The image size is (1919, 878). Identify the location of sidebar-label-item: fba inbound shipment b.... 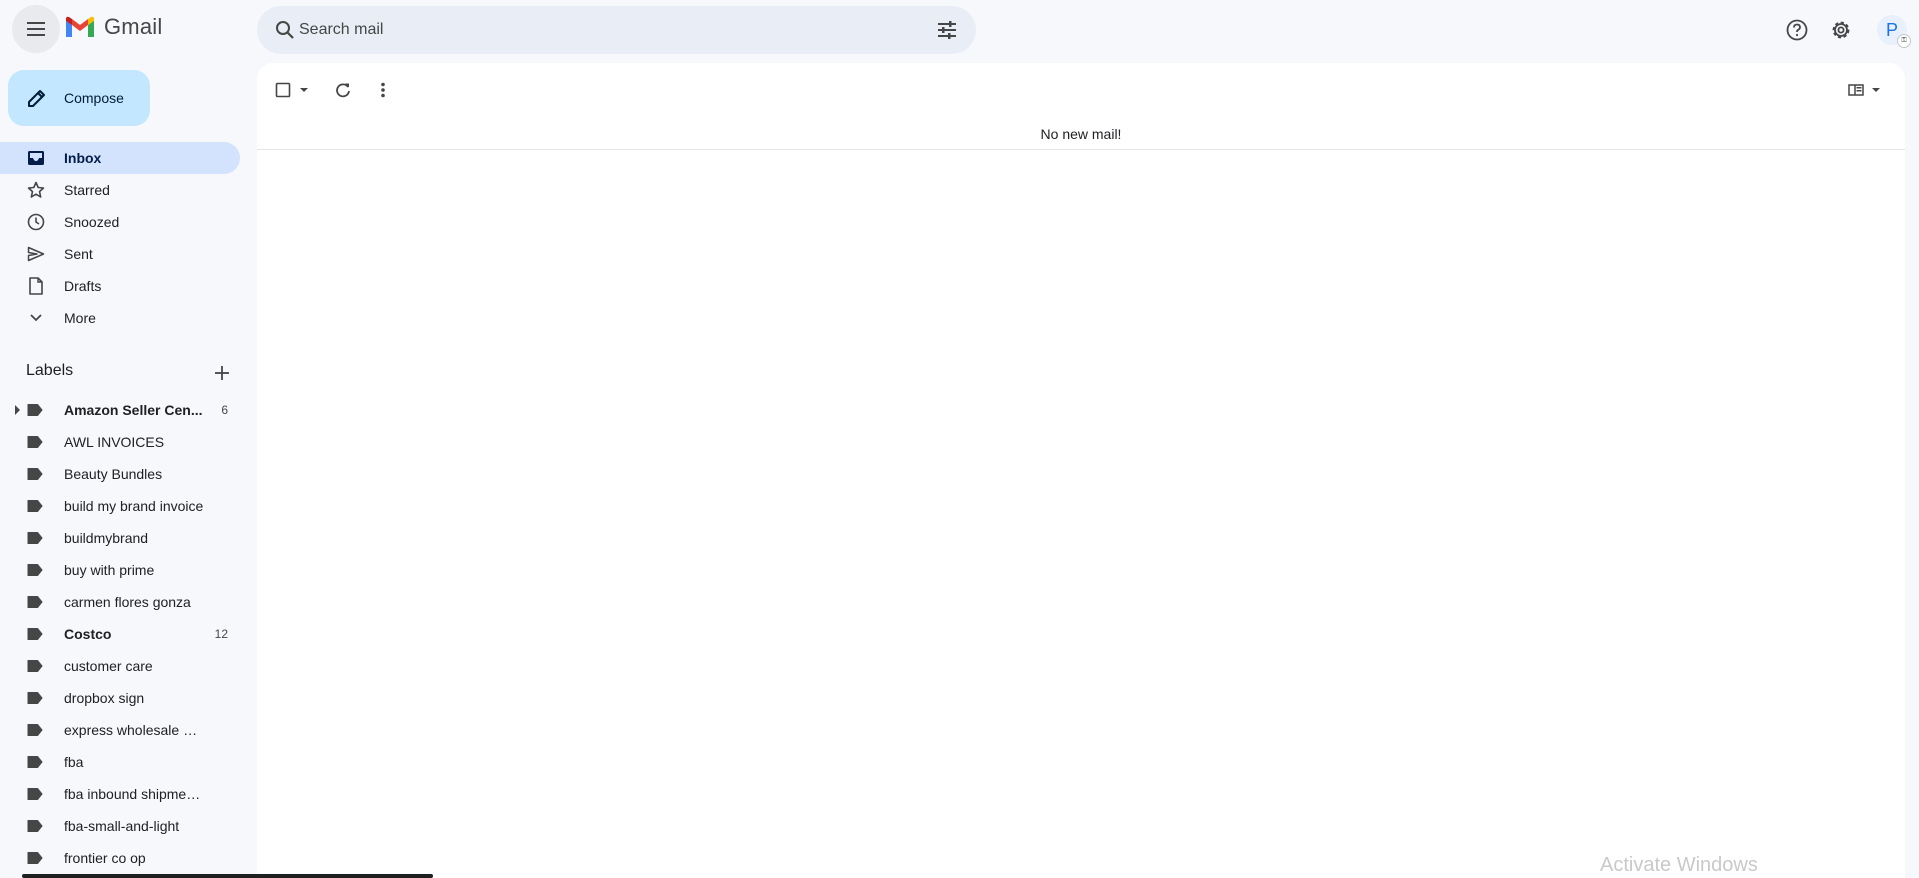
(120, 794).